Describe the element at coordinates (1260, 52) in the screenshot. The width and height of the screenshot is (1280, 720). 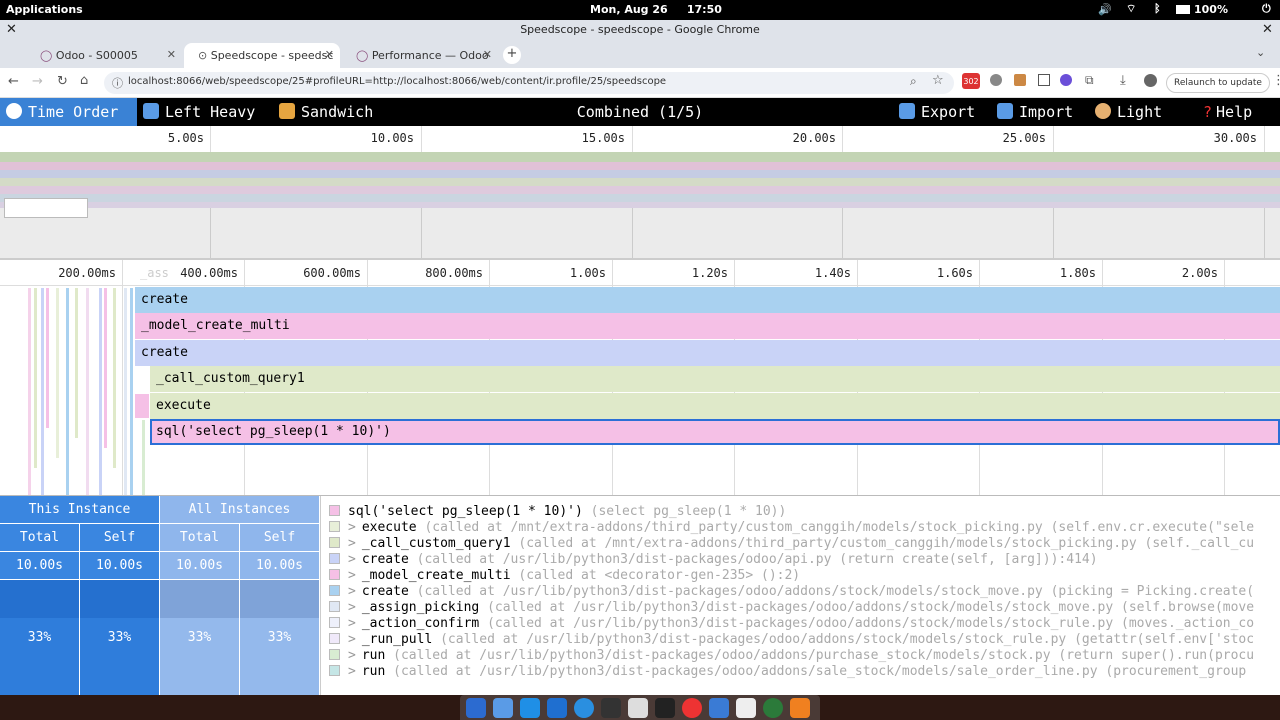
I see `tab-search-icon: ⌄` at that location.